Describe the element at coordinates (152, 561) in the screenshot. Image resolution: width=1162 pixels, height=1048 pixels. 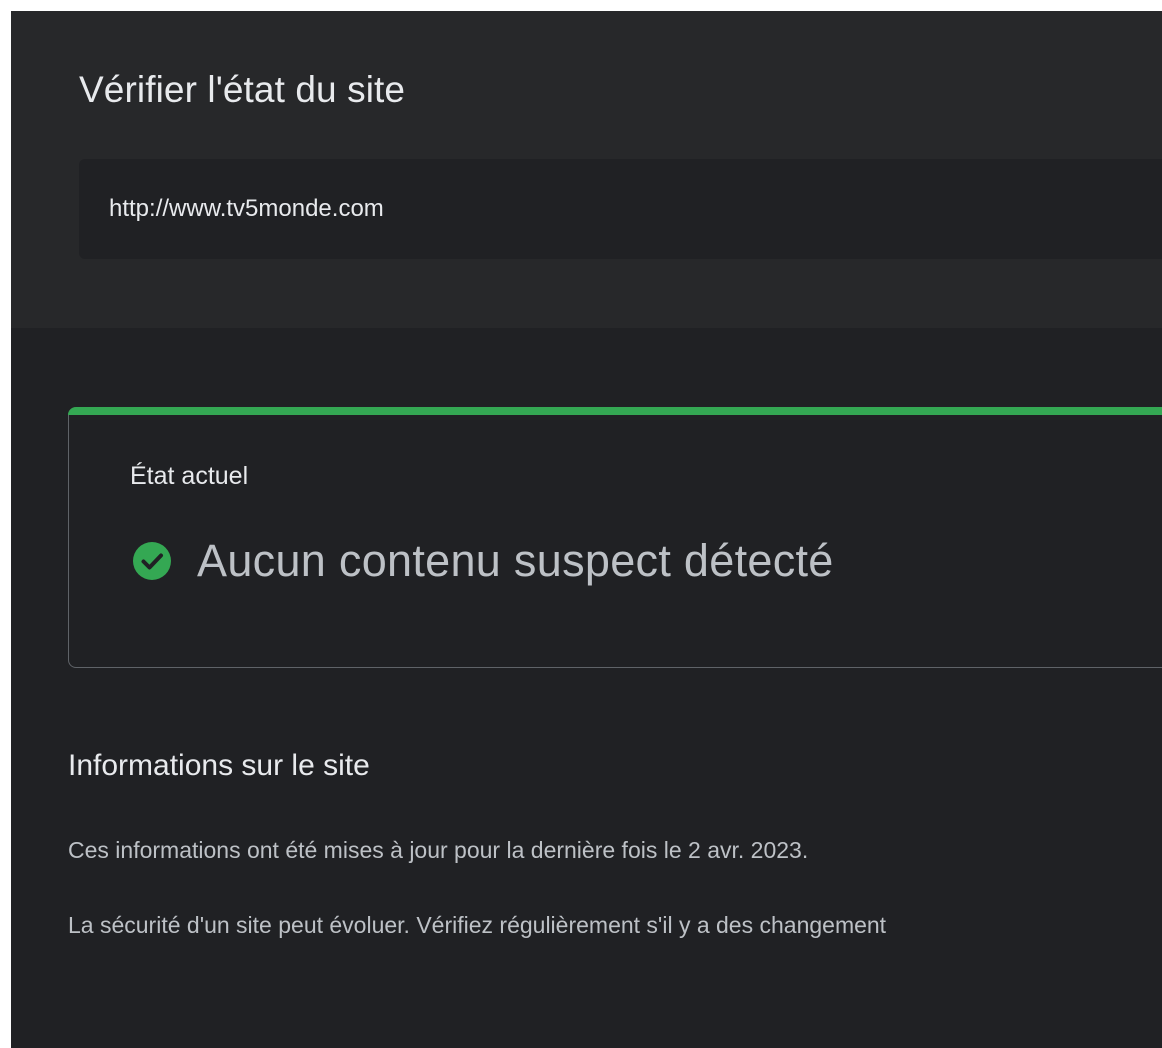
I see `check-circle-icon` at that location.